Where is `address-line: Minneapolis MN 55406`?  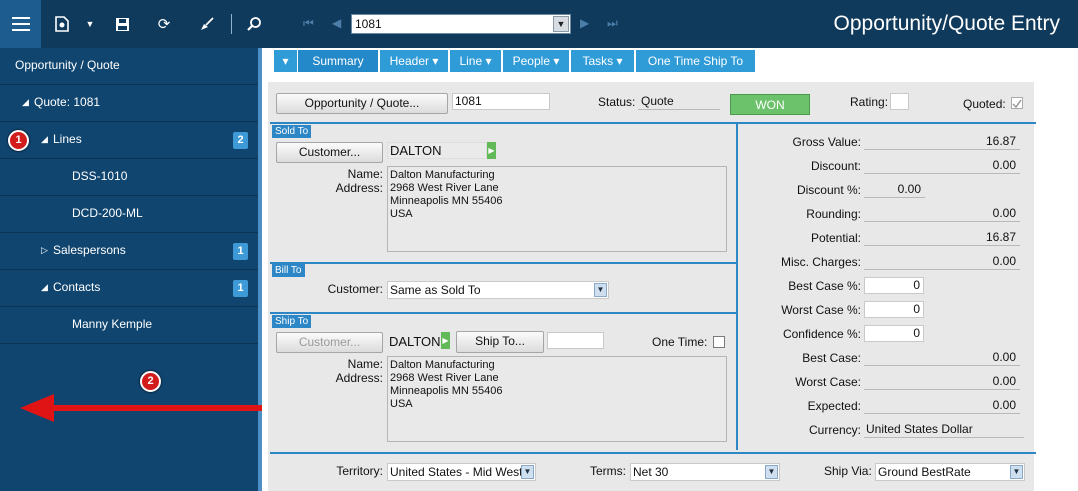
address-line: Minneapolis MN 55406 is located at coordinates (446, 201).